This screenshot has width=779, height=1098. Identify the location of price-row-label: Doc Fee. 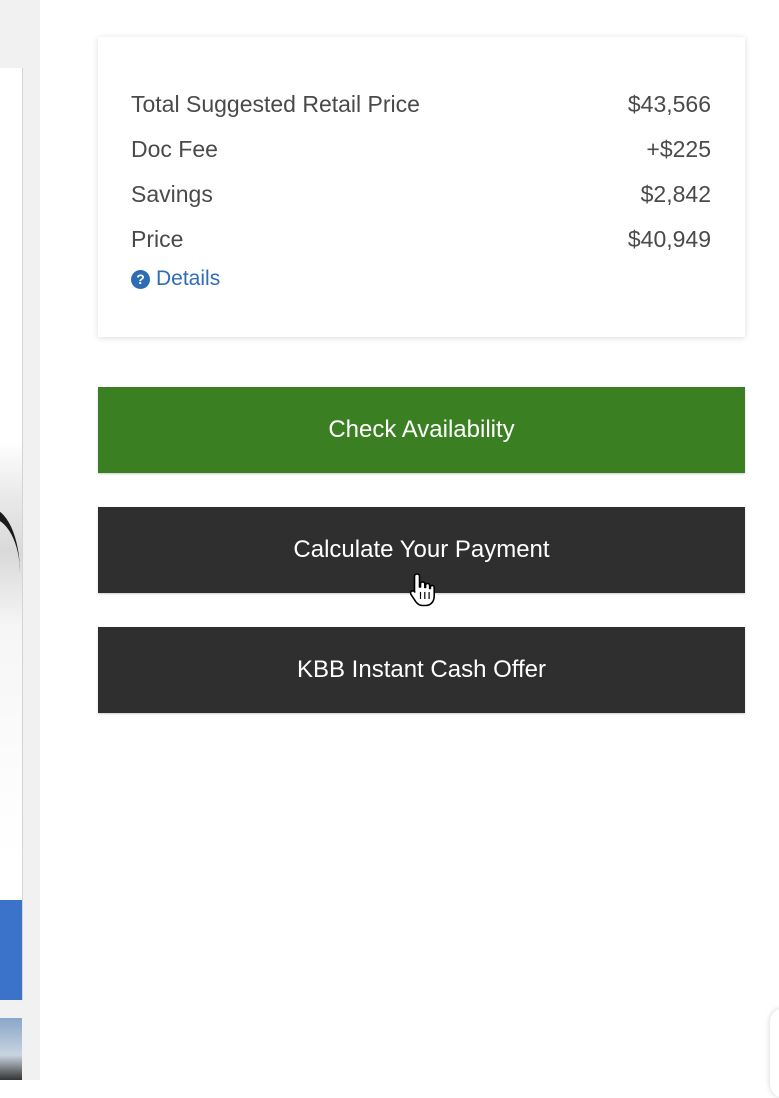
(174, 149).